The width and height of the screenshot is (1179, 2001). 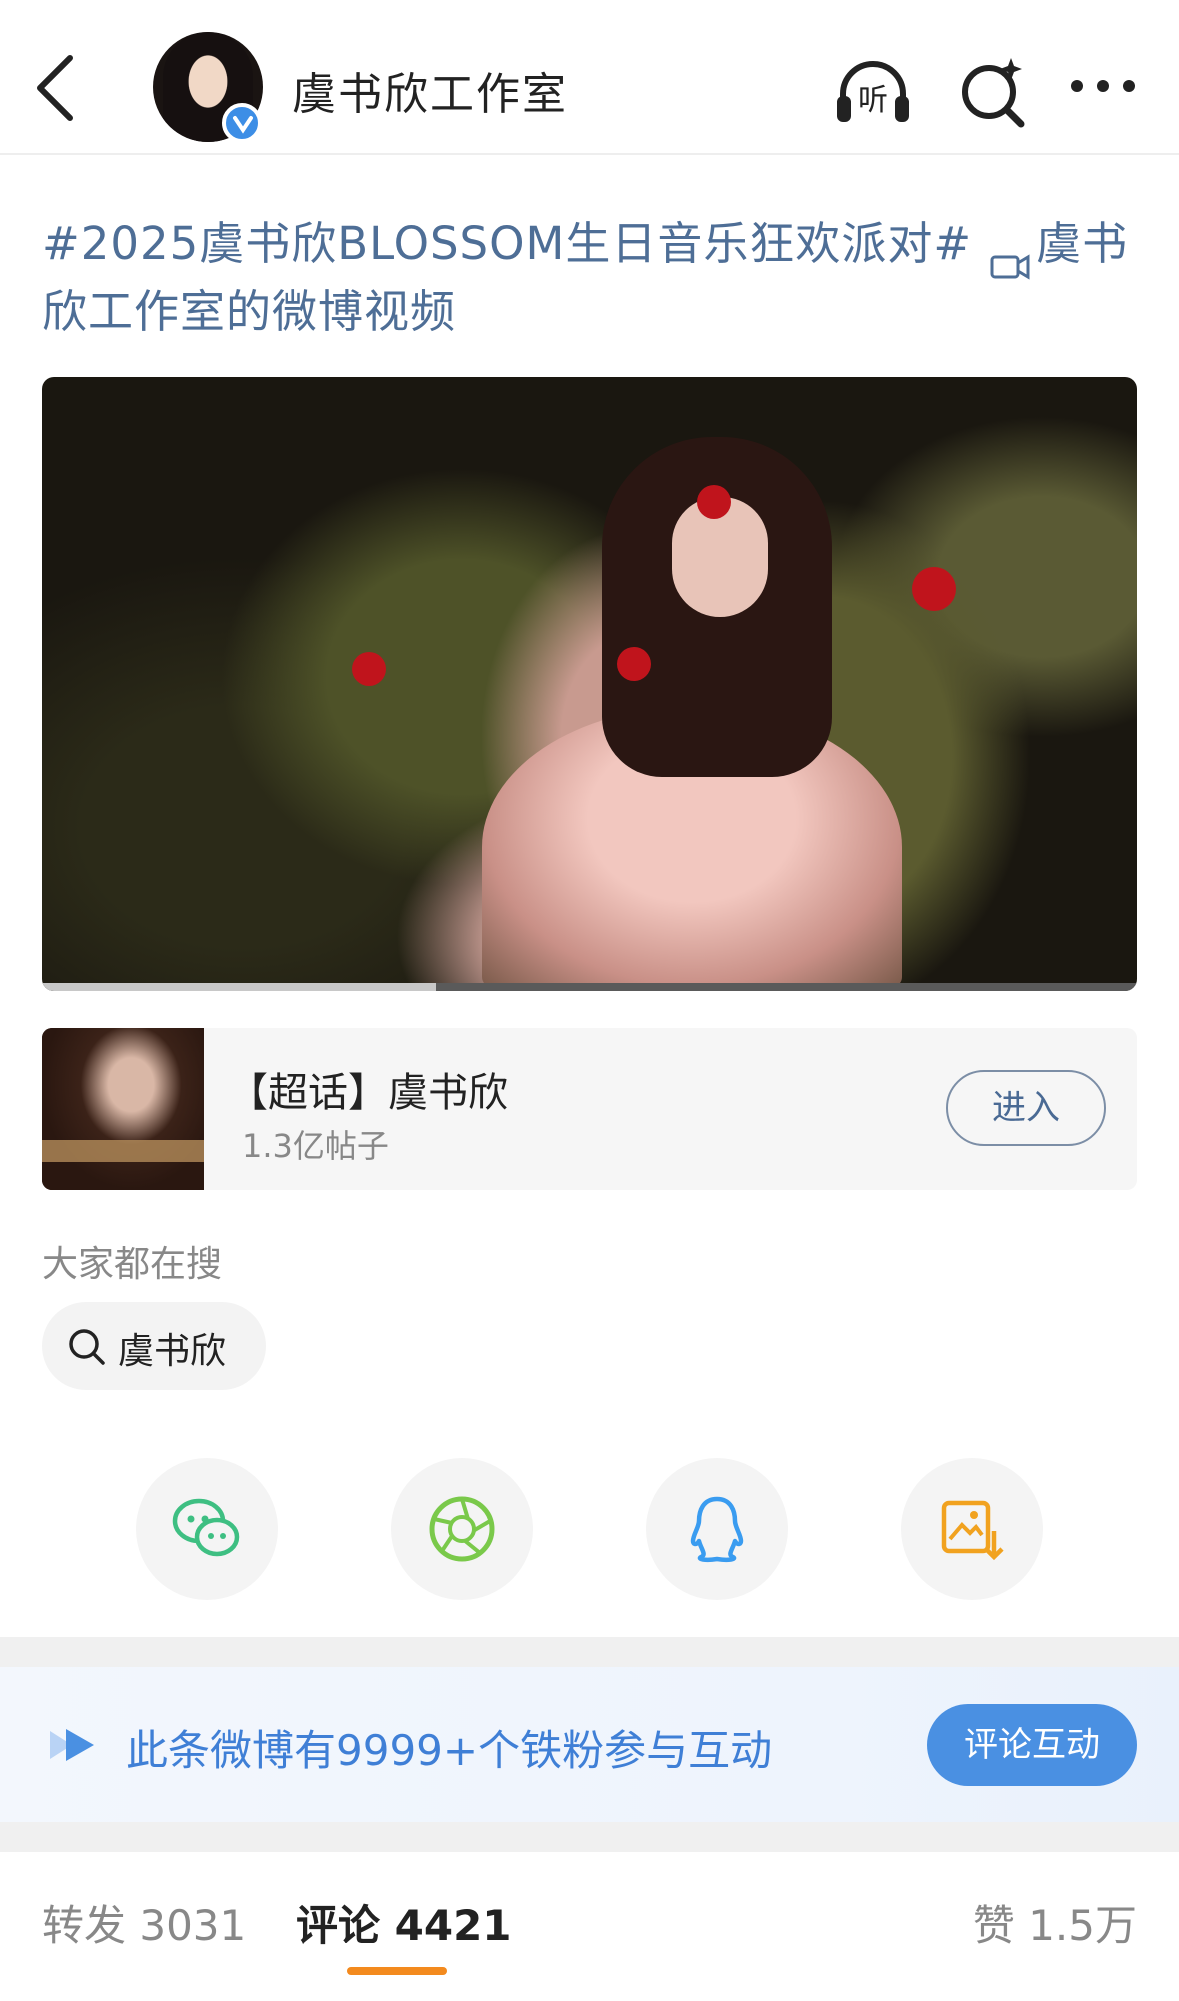 What do you see at coordinates (1032, 1745) in the screenshot?
I see `comment-interact-button: 评论互动` at bounding box center [1032, 1745].